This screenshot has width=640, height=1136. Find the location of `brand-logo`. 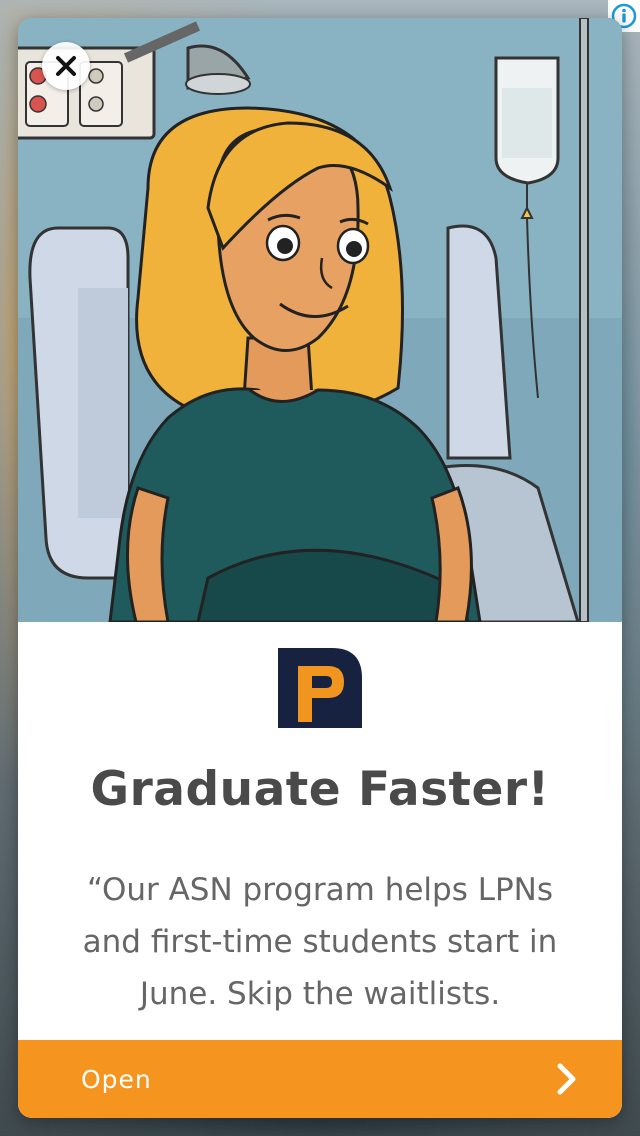

brand-logo is located at coordinates (320, 688).